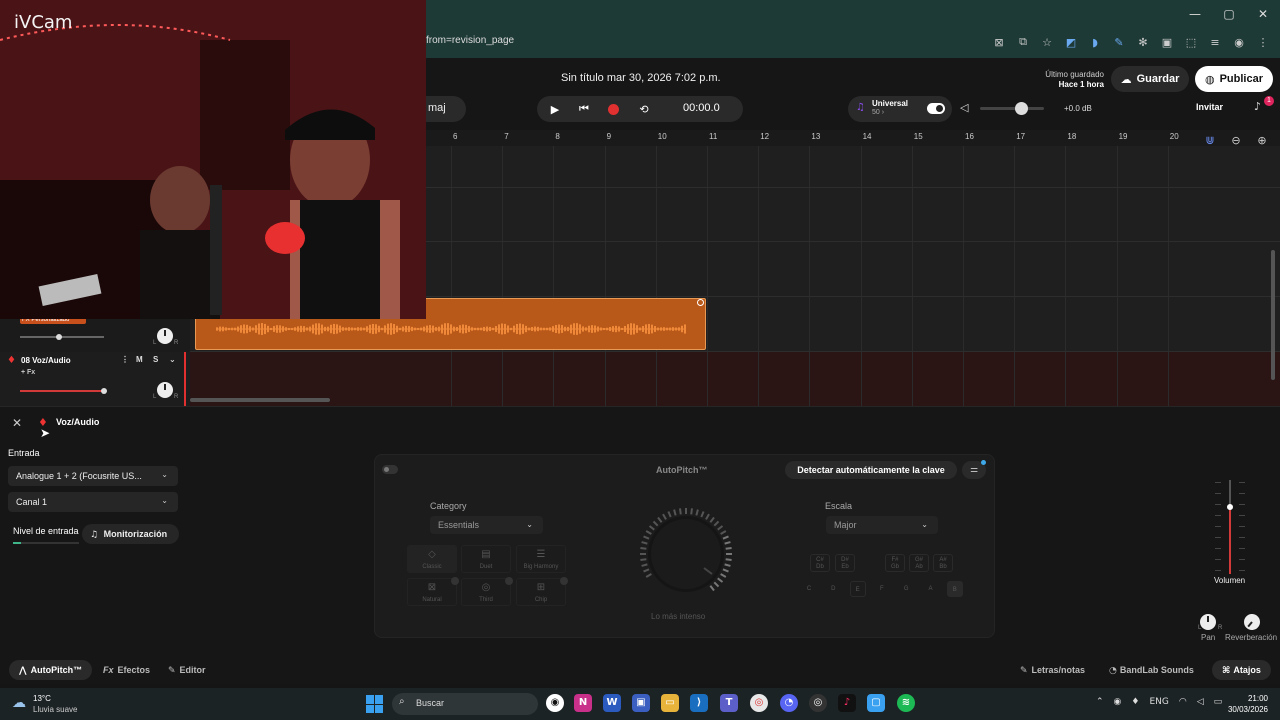 The height and width of the screenshot is (720, 1280). I want to click on chevron-up-icon: ⌃, so click(1100, 702).